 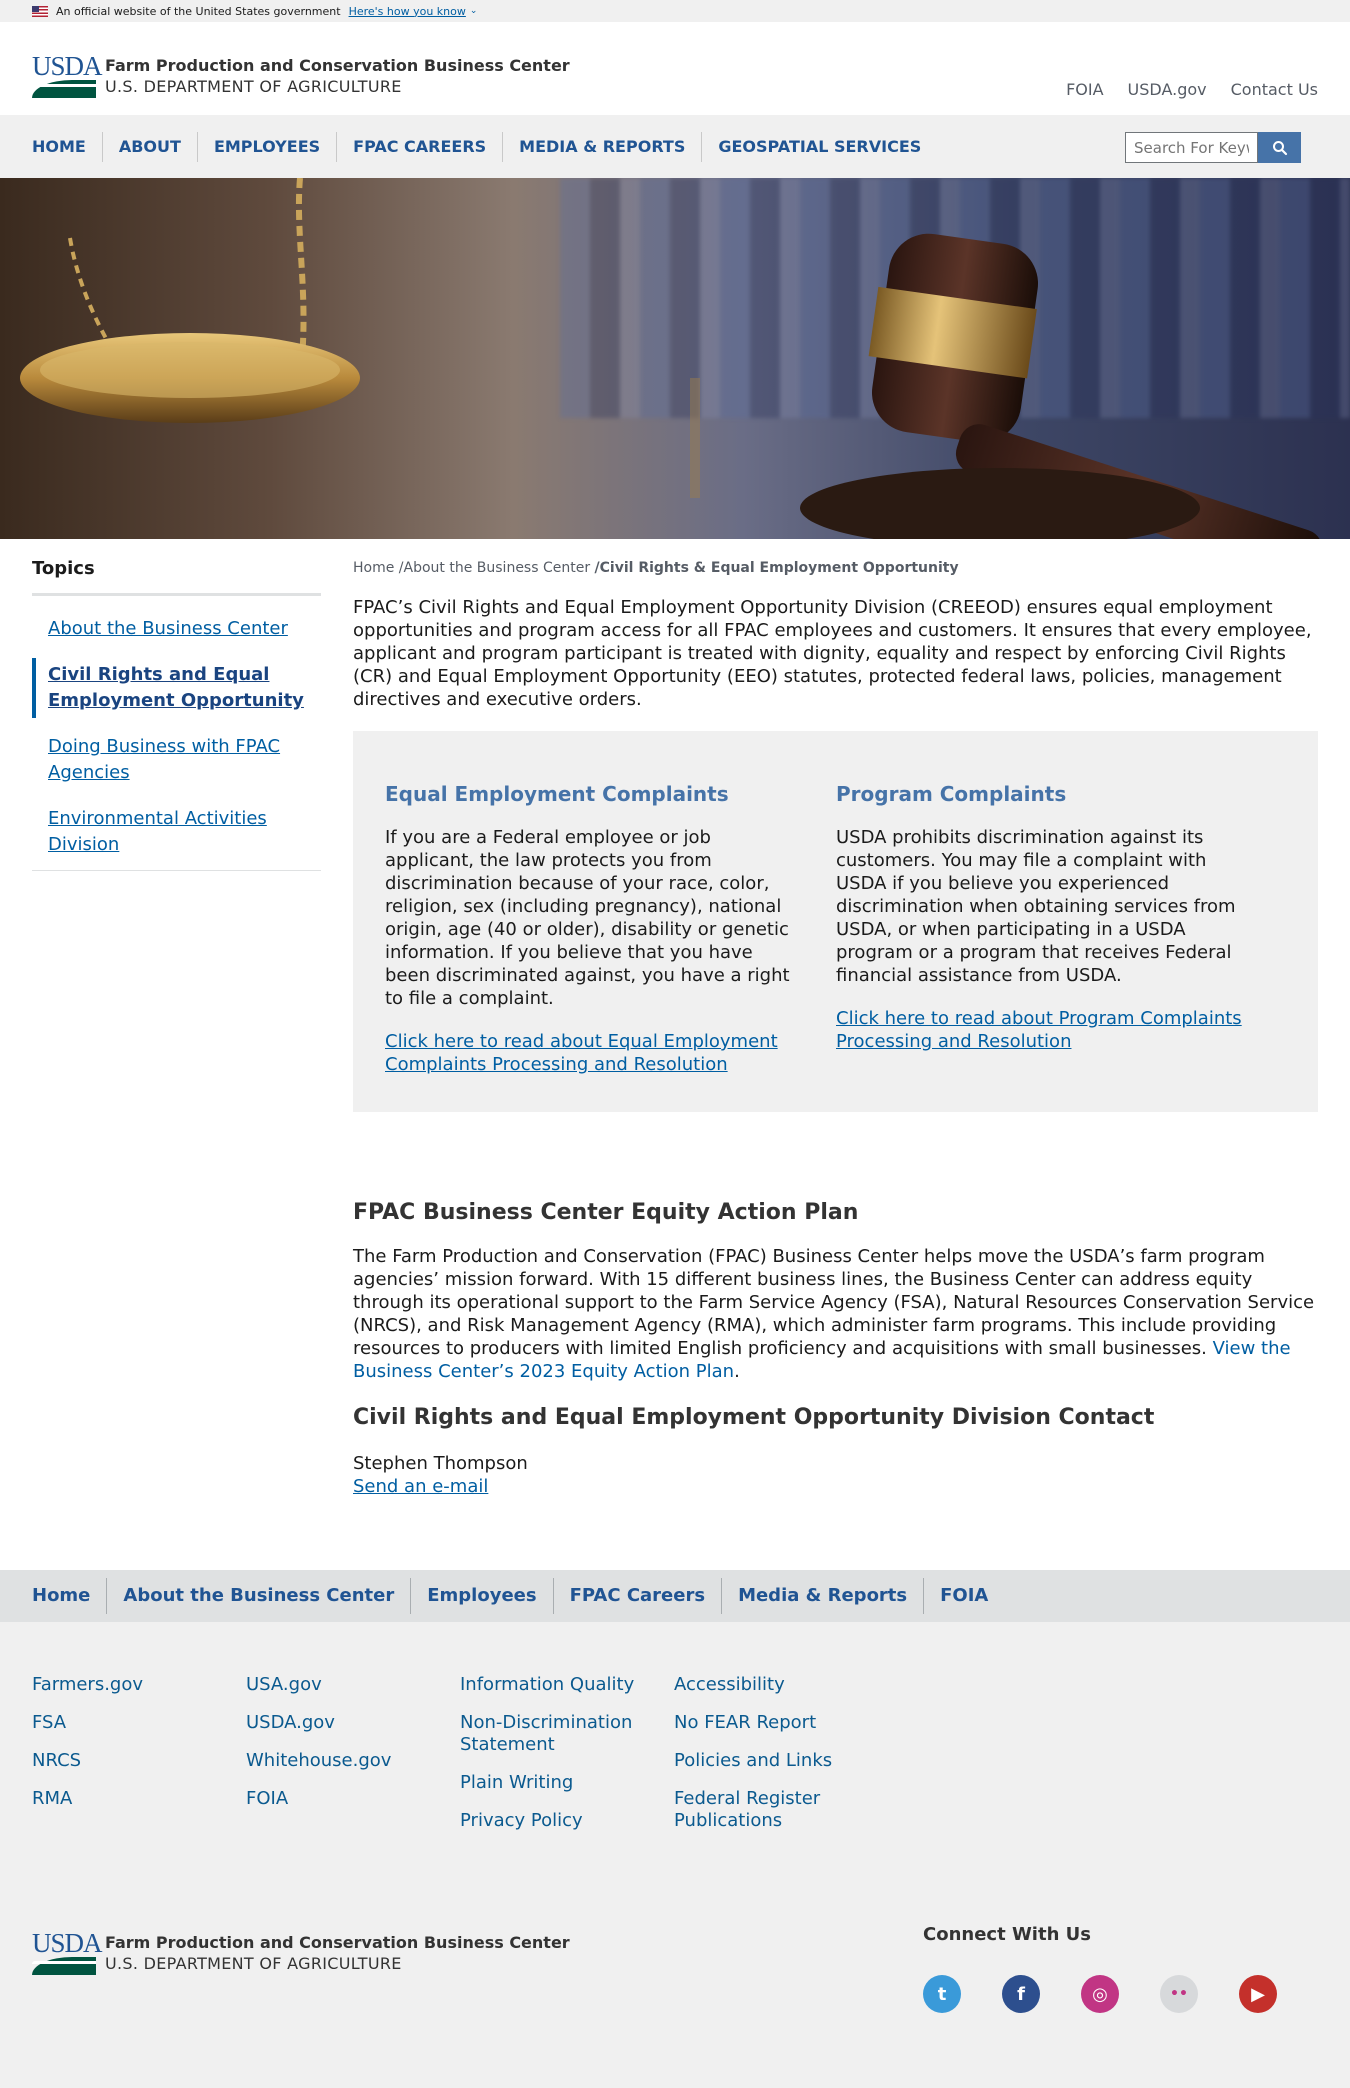 I want to click on youtube-icon: ▶, so click(x=1258, y=1994).